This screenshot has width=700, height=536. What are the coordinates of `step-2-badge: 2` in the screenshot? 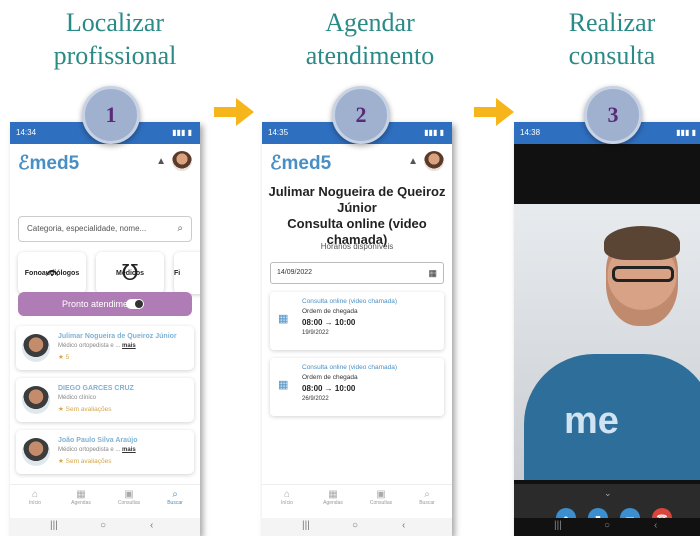 It's located at (361, 115).